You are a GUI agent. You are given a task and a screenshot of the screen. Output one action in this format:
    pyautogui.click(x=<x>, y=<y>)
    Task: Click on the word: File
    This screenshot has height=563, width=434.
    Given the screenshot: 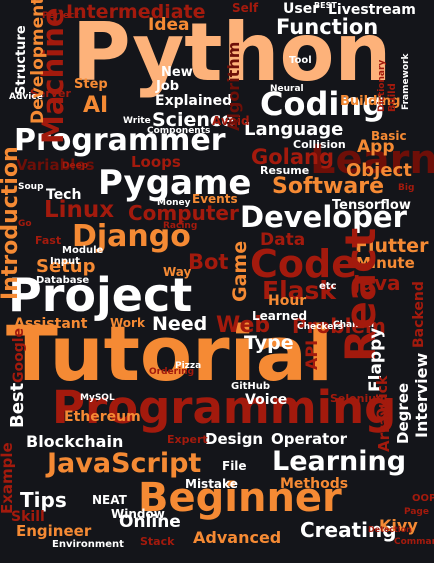 What is the action you would take?
    pyautogui.click(x=234, y=466)
    